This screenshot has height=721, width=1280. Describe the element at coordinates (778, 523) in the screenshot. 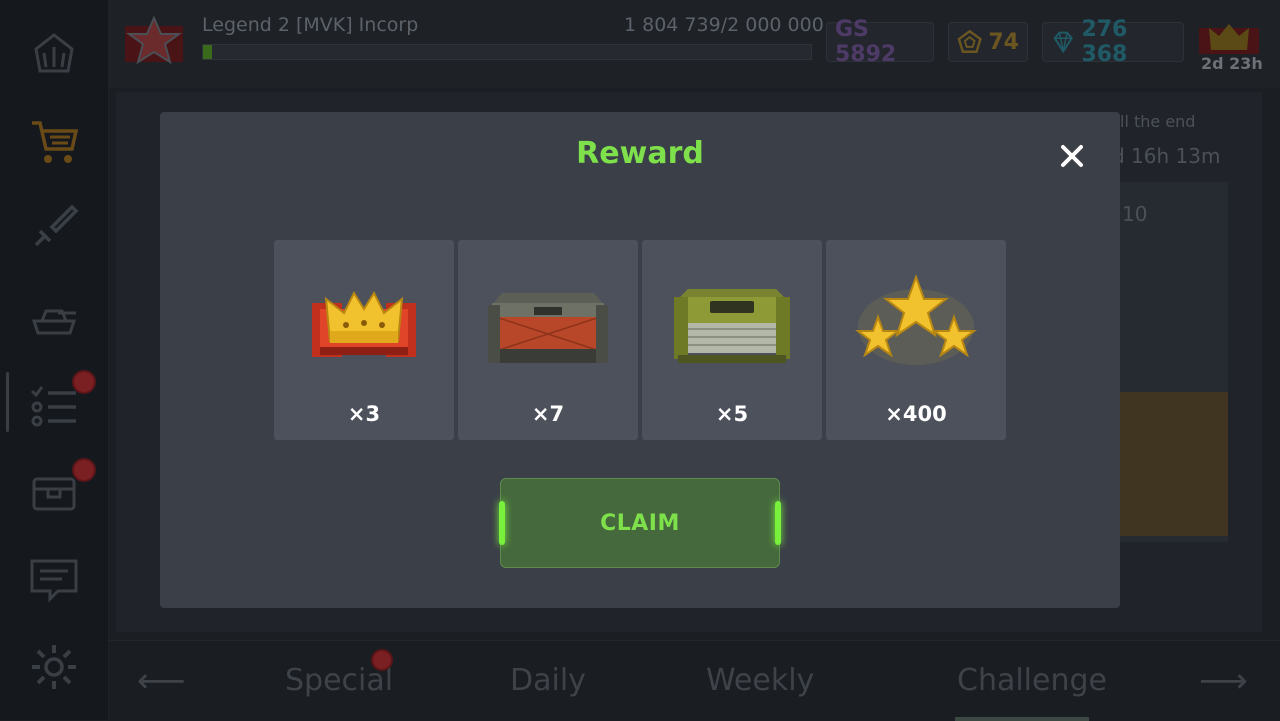

I see `claim-edge-right` at that location.